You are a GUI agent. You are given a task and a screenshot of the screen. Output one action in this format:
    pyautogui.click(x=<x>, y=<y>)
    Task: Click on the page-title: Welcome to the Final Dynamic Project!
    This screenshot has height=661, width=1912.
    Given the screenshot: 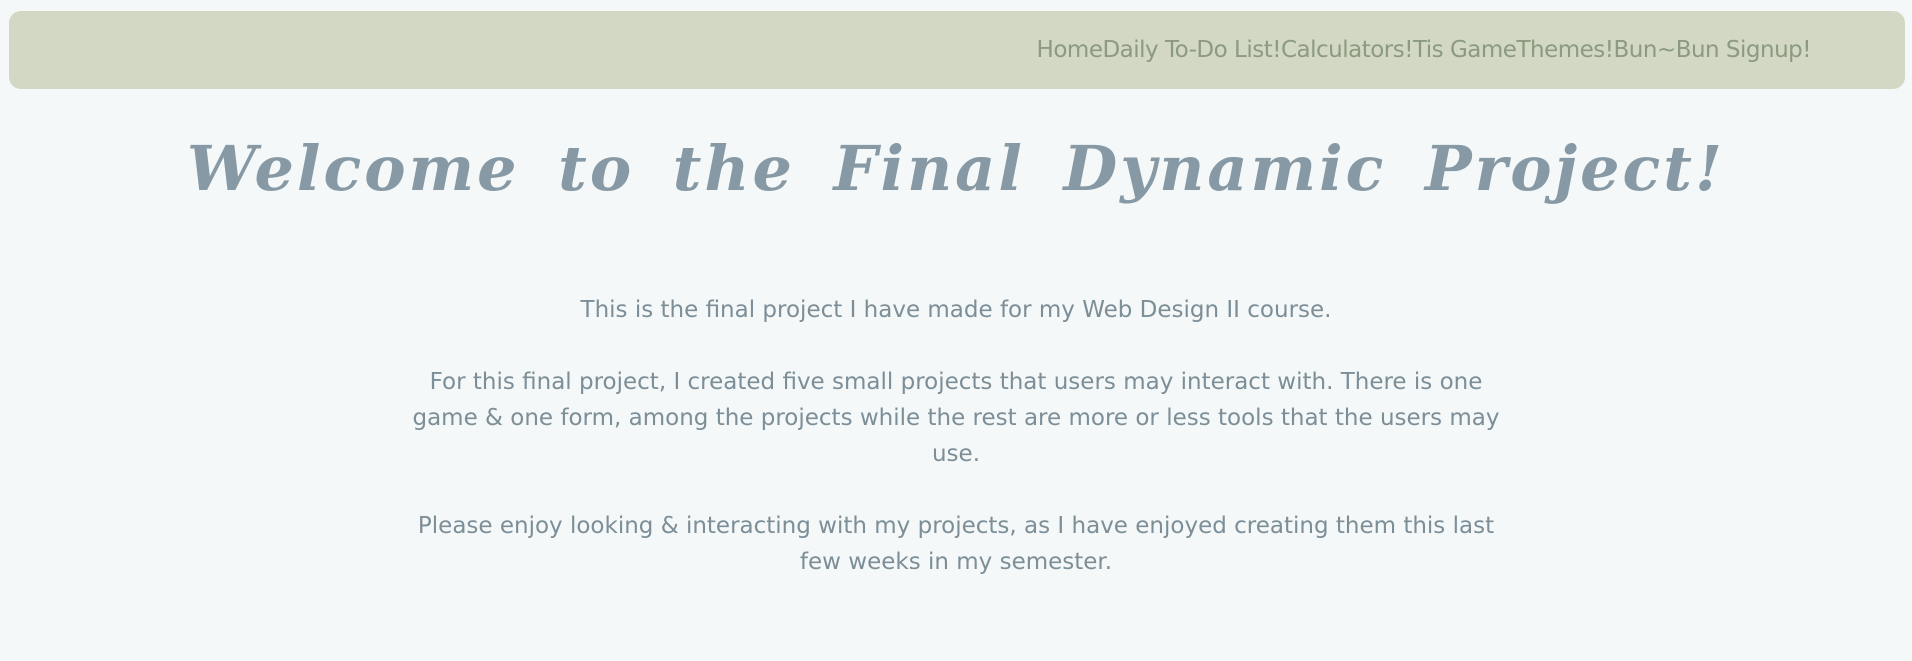 What is the action you would take?
    pyautogui.click(x=956, y=168)
    